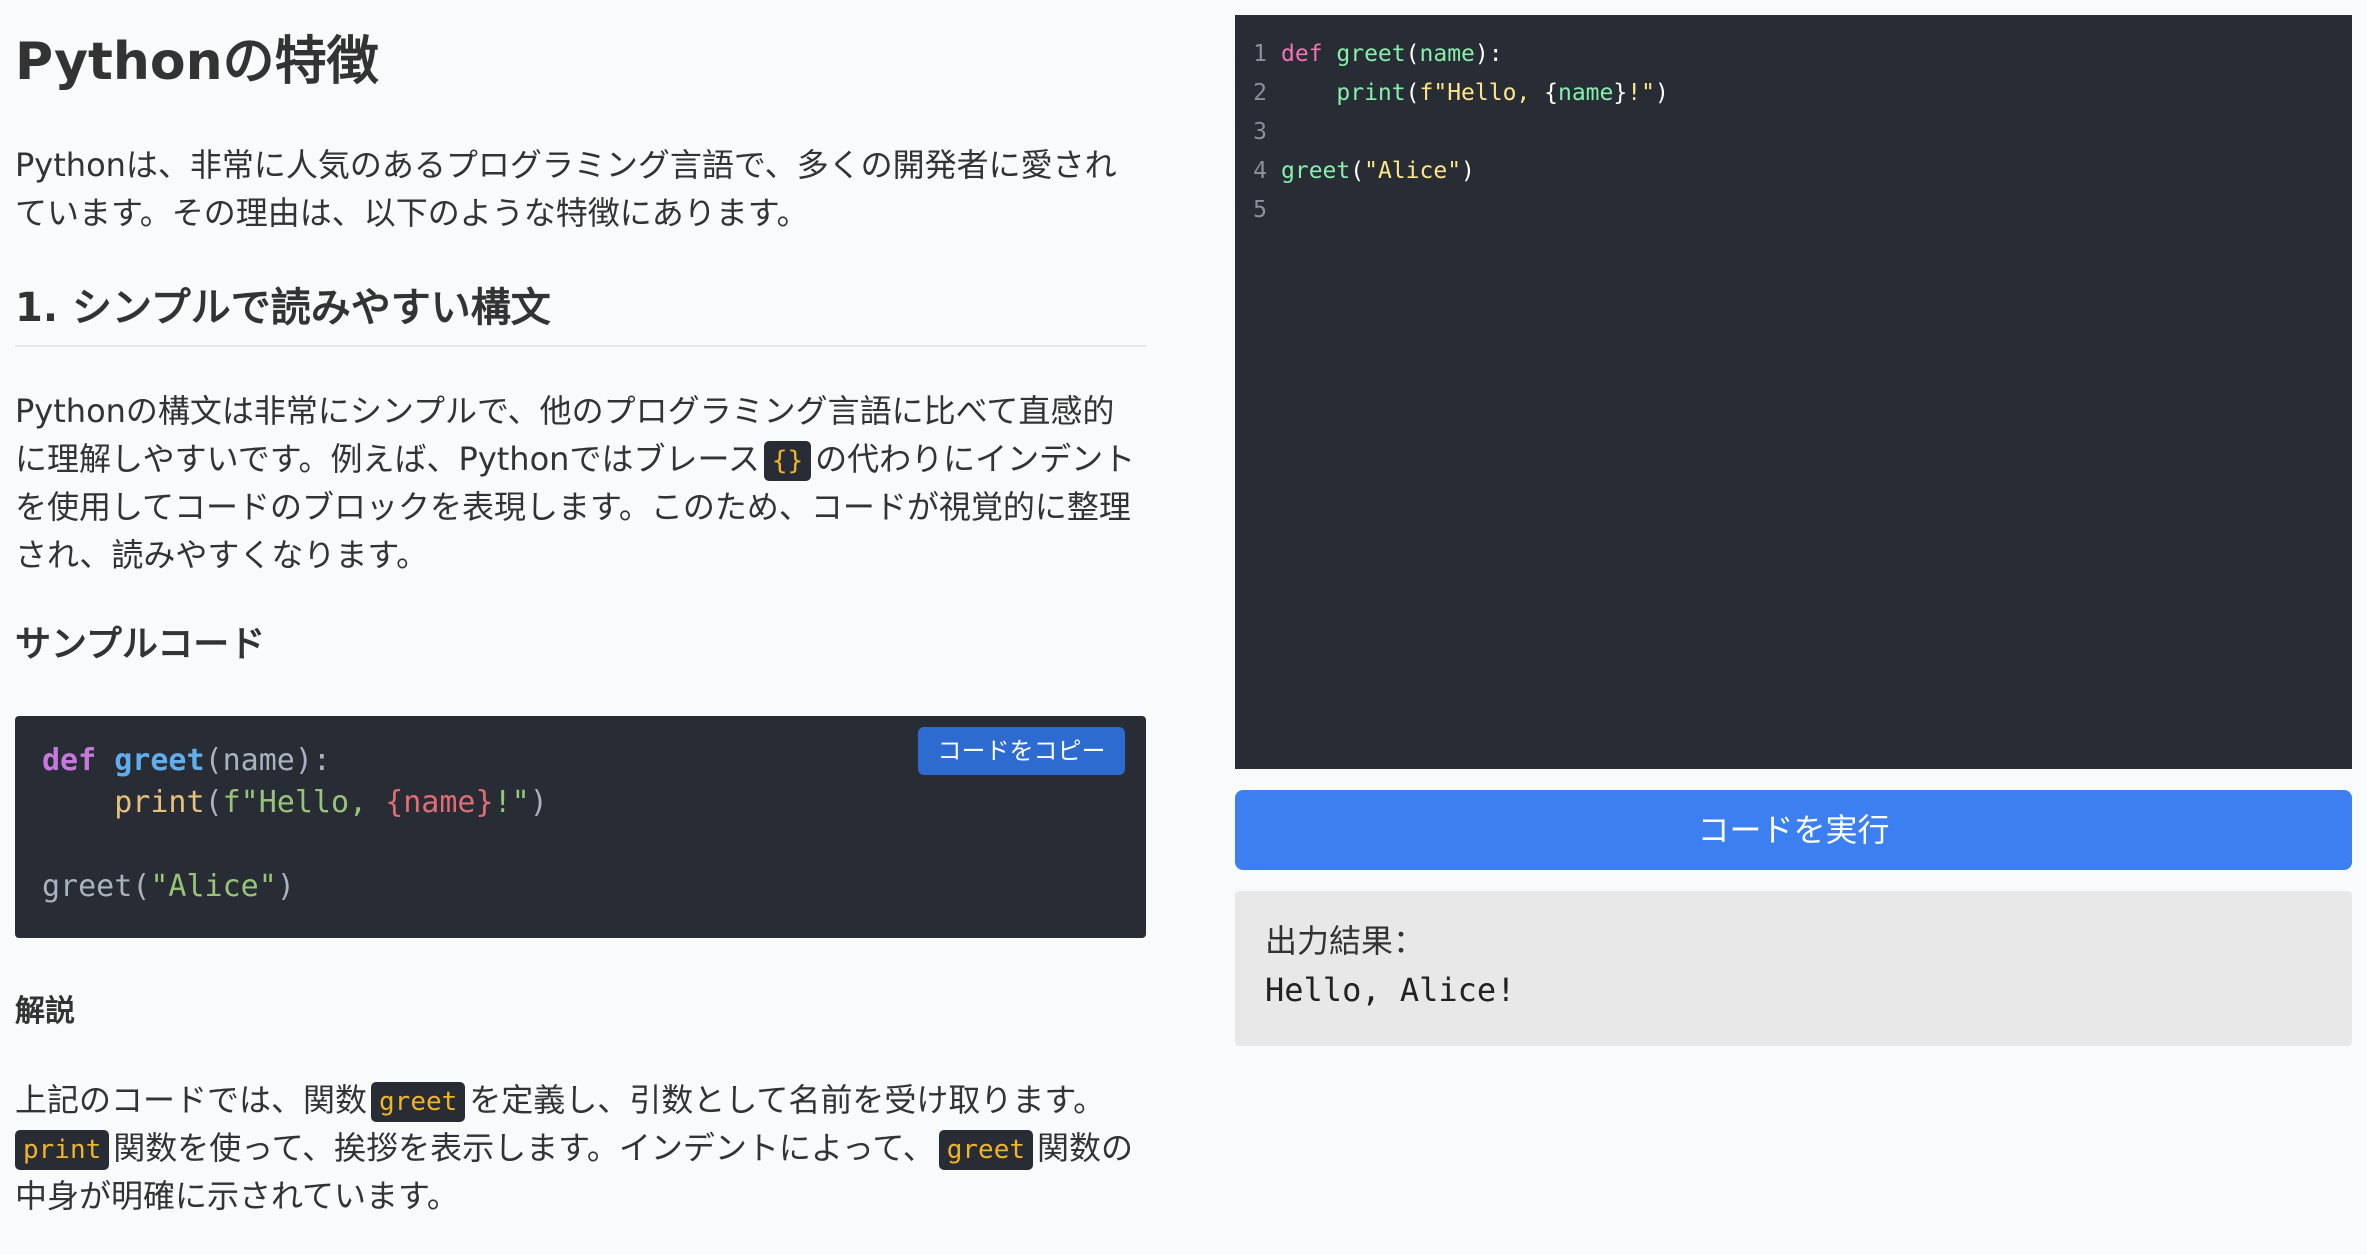 Image resolution: width=2367 pixels, height=1255 pixels. What do you see at coordinates (1795, 54) in the screenshot?
I see `editor-line: 1 def greet(name):` at bounding box center [1795, 54].